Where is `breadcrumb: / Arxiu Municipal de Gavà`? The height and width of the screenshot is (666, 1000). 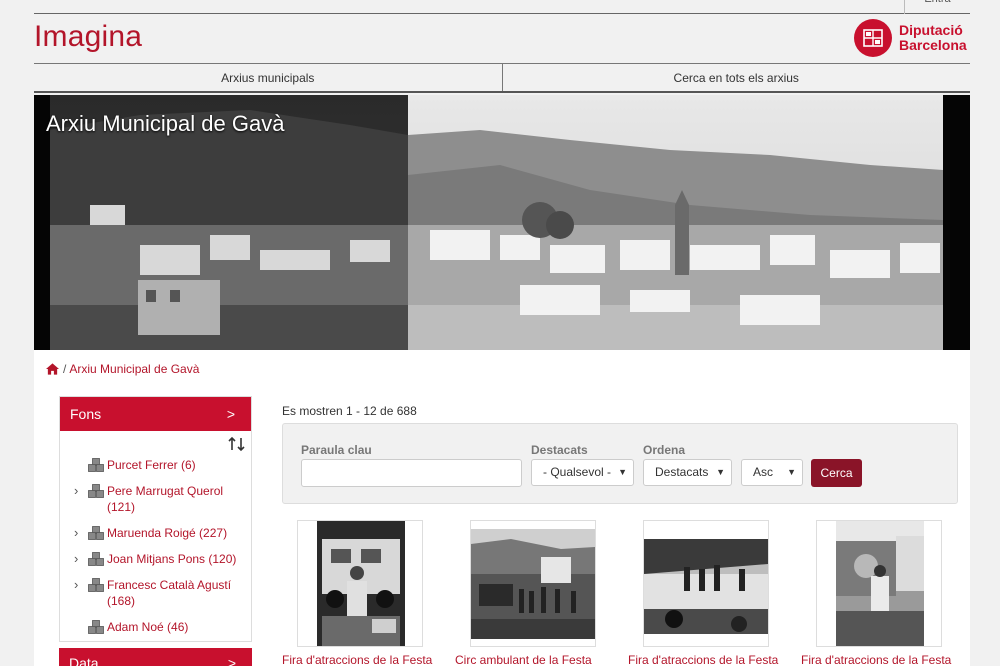 breadcrumb: / Arxiu Municipal de Gavà is located at coordinates (122, 369).